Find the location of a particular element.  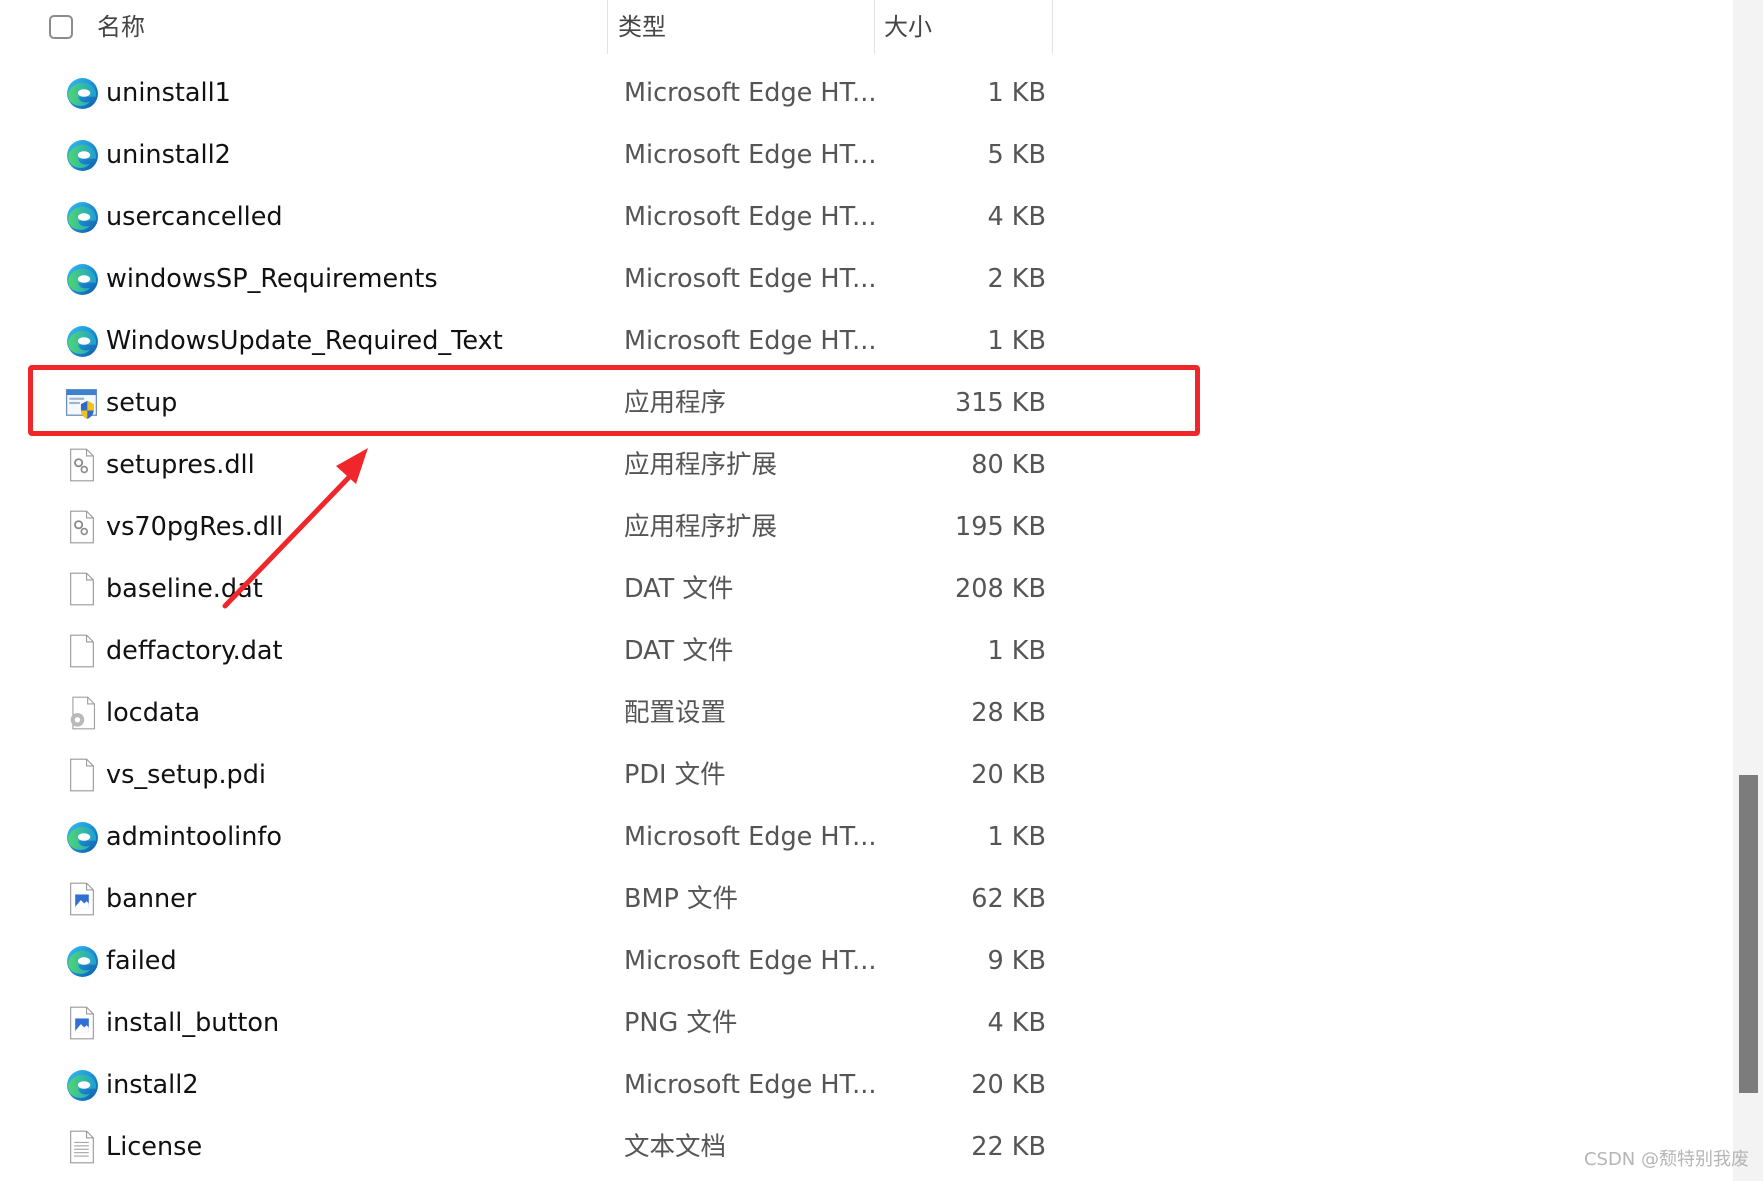

file-name: baseline.dat is located at coordinates (184, 589).